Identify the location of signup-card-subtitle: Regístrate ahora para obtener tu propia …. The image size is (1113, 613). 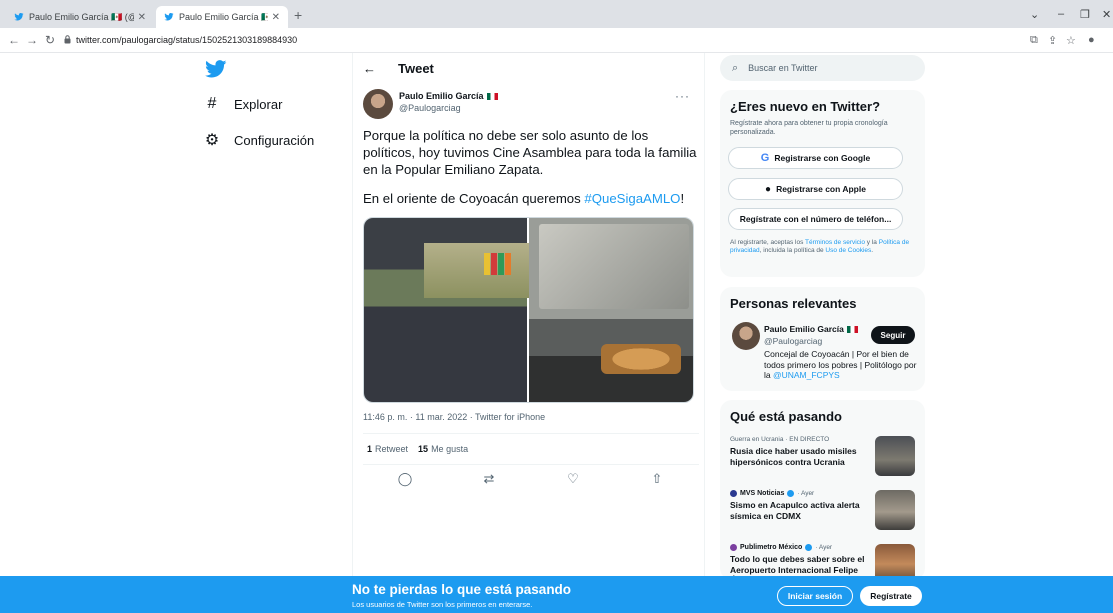
(809, 128).